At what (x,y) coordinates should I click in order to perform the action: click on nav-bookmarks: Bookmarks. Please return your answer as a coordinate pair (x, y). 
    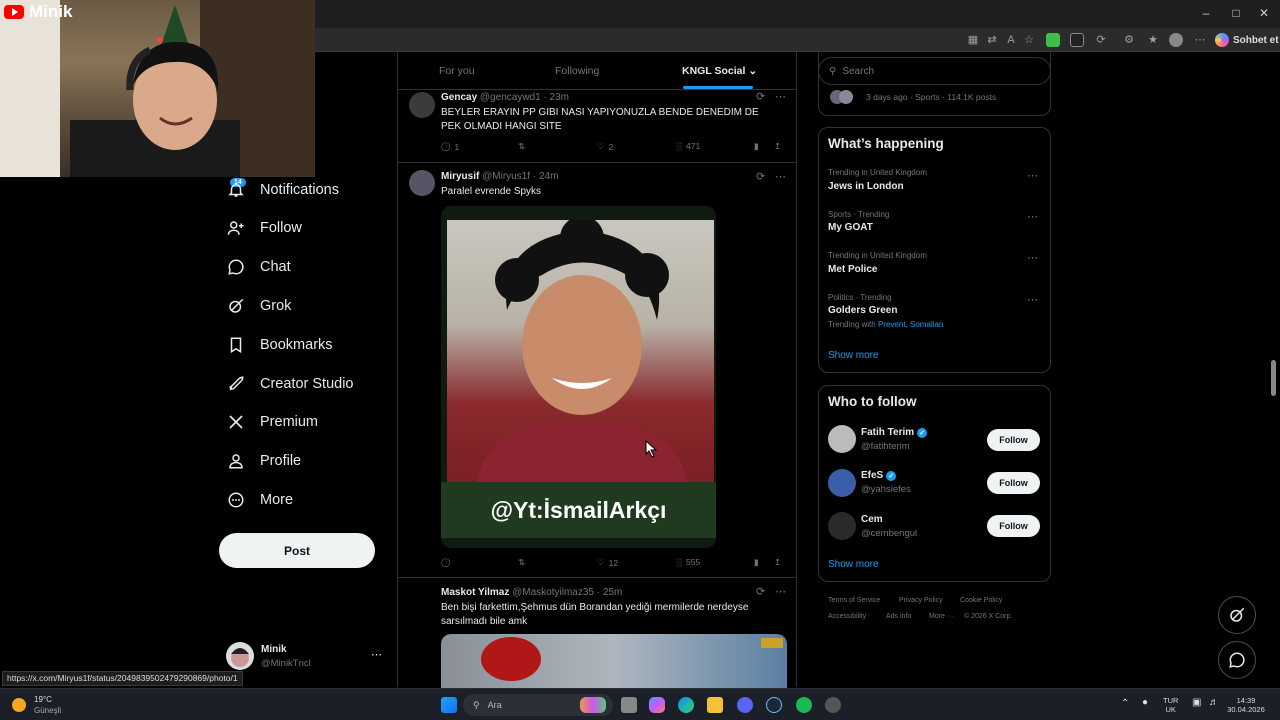
    Looking at the image, I should click on (279, 345).